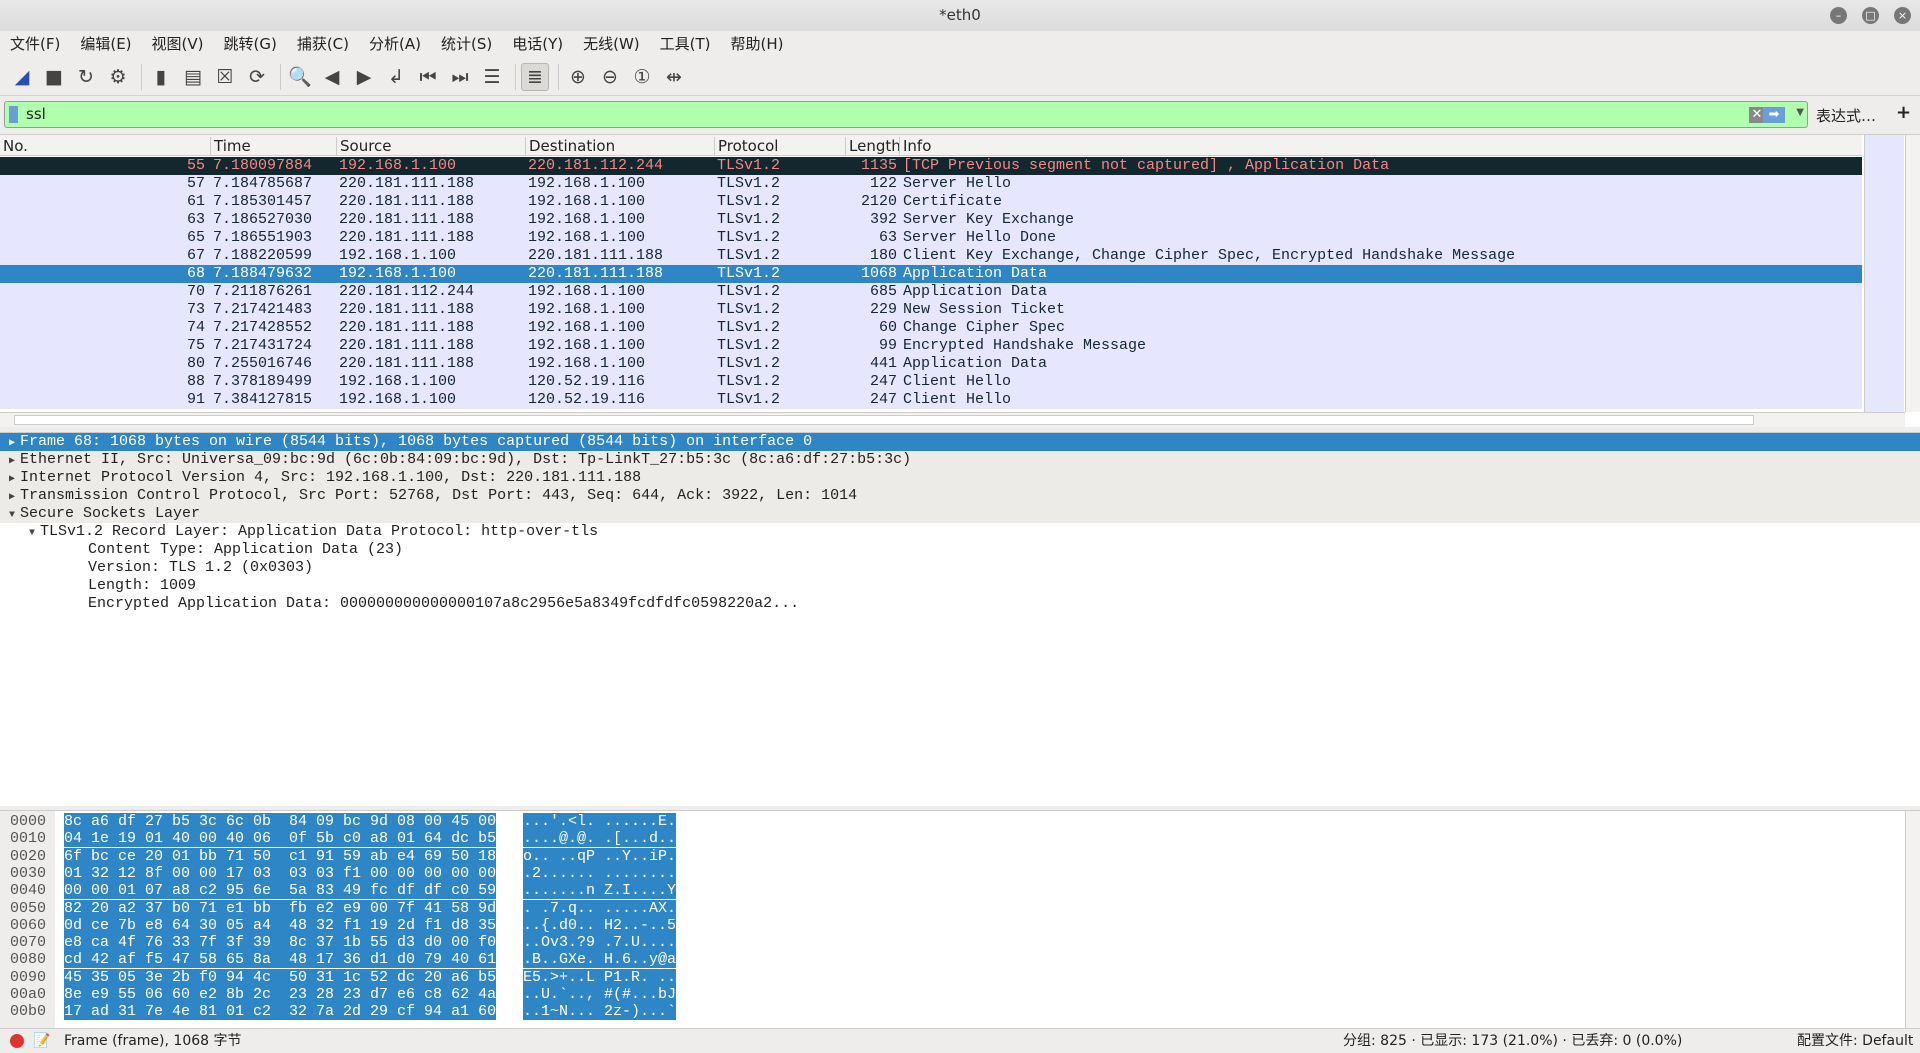  Describe the element at coordinates (906, 114) in the screenshot. I see `display-filter-input: ssl ✕ ➡ ▼` at that location.